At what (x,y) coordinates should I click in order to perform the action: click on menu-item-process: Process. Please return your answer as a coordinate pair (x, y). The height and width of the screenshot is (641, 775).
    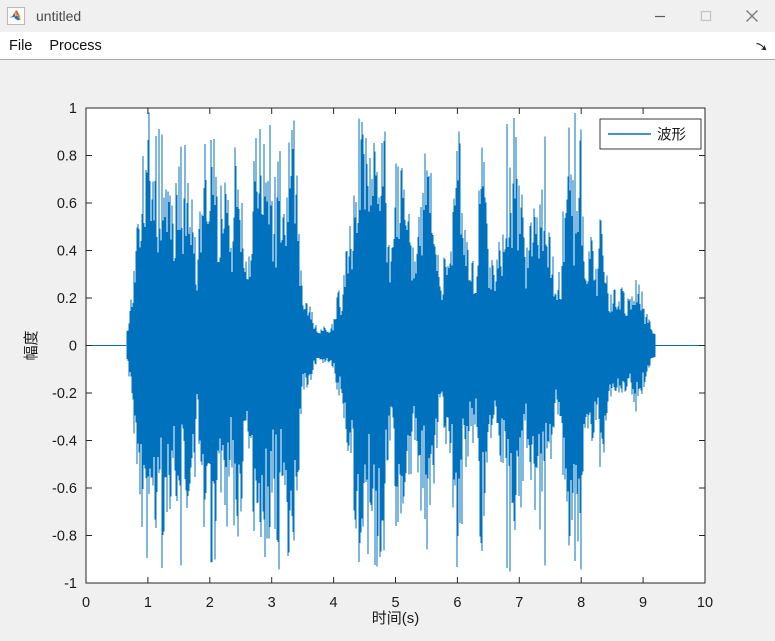
    Looking at the image, I should click on (75, 46).